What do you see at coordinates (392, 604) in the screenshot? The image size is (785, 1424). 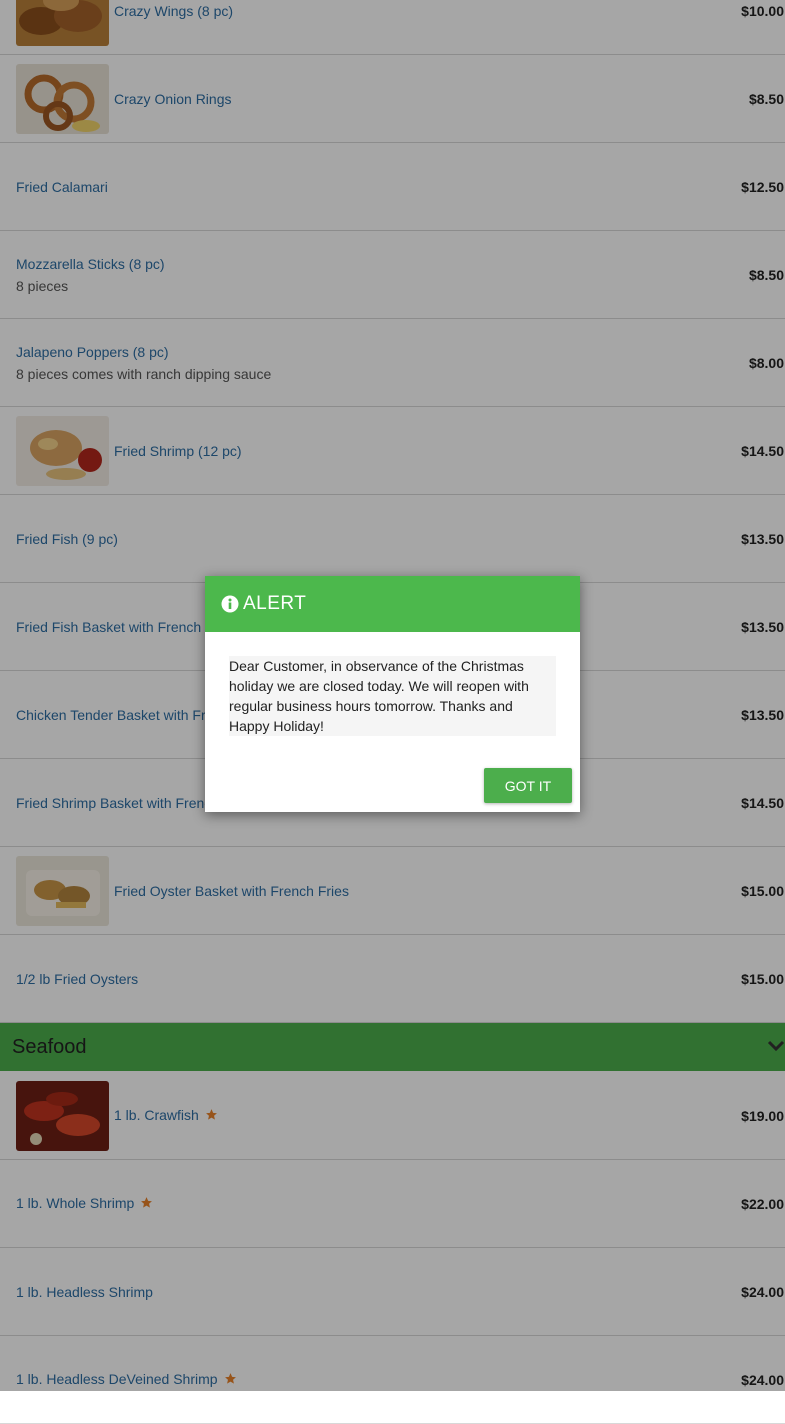 I see `alert-header: ALERT` at bounding box center [392, 604].